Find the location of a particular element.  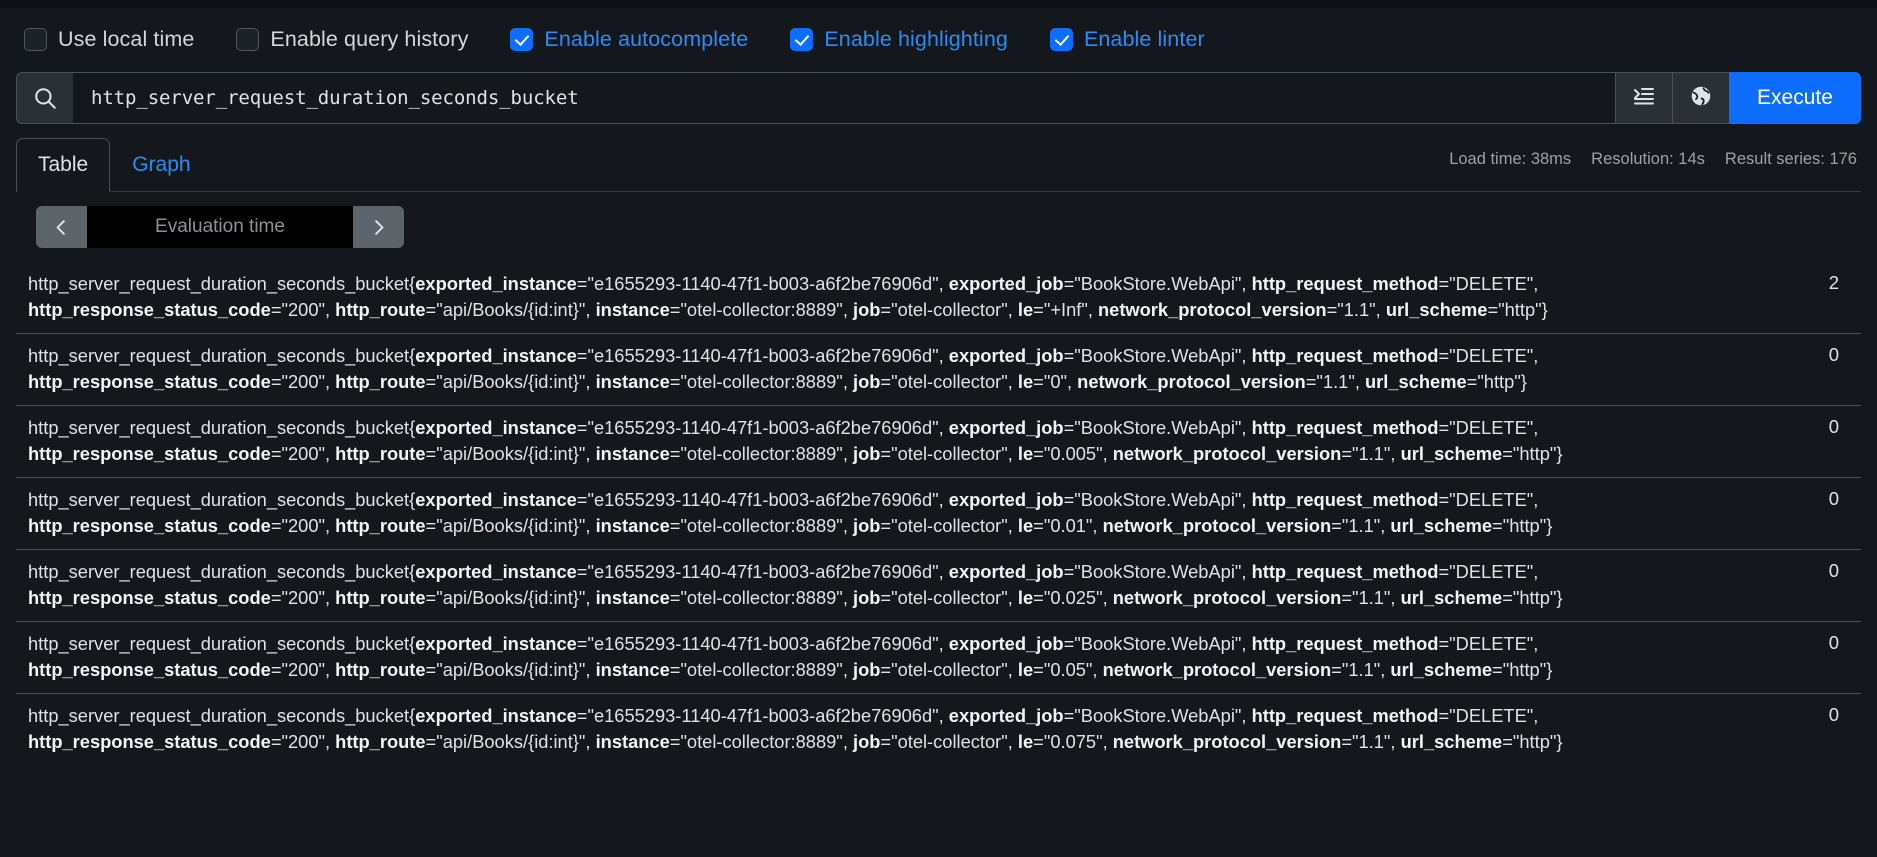

chevron-left-icon is located at coordinates (61, 227).